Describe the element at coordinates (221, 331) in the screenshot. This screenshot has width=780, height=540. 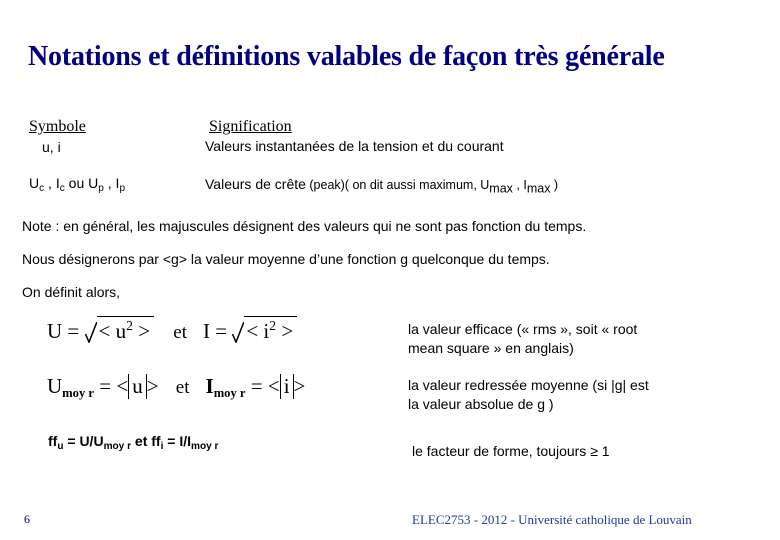
I see `formula-rms-equals-i: =` at that location.